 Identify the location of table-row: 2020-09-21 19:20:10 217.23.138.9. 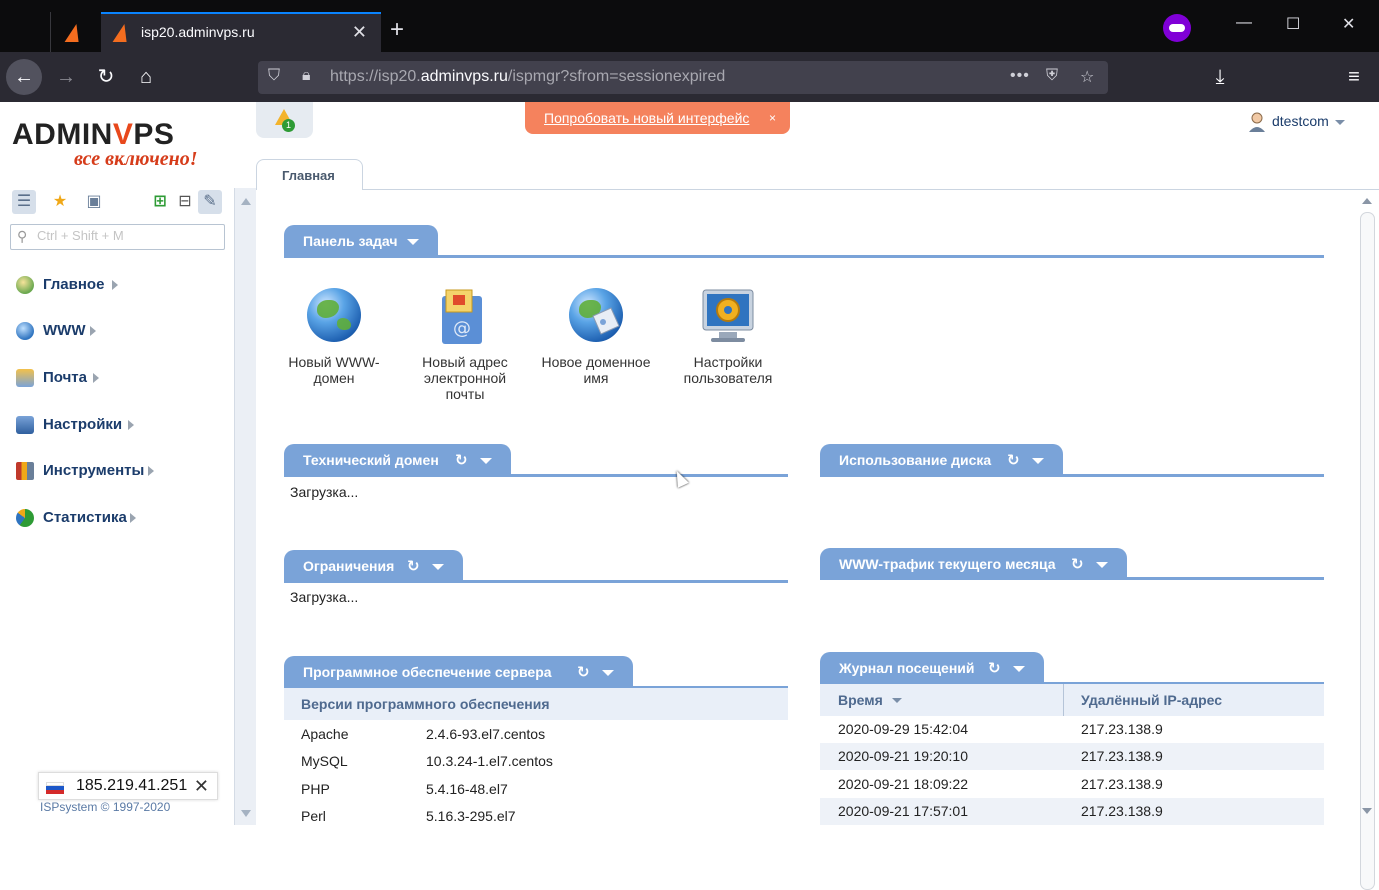
(1072, 756).